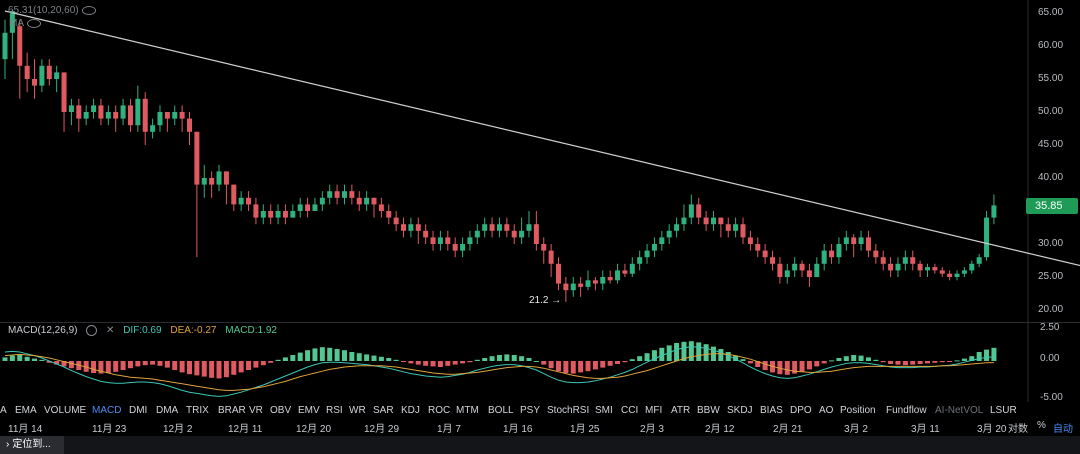  What do you see at coordinates (652, 429) in the screenshot?
I see `date-tick: 2月 3` at bounding box center [652, 429].